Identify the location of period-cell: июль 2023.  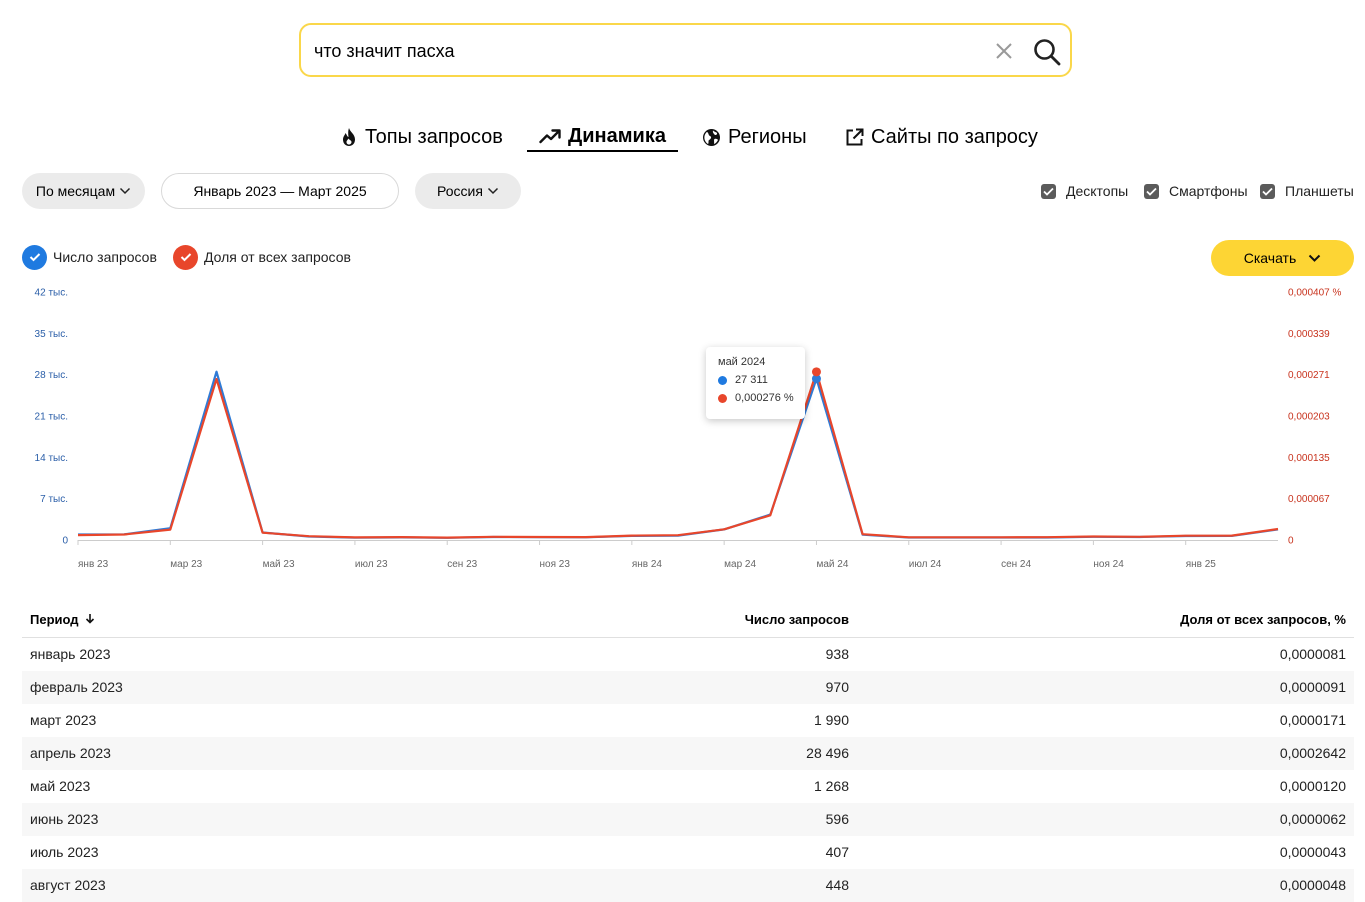
(64, 852).